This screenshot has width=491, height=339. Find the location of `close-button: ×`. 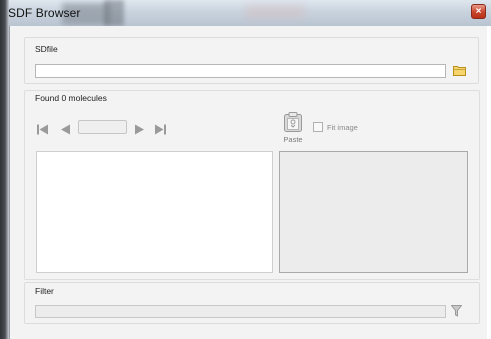

close-button: × is located at coordinates (478, 11).